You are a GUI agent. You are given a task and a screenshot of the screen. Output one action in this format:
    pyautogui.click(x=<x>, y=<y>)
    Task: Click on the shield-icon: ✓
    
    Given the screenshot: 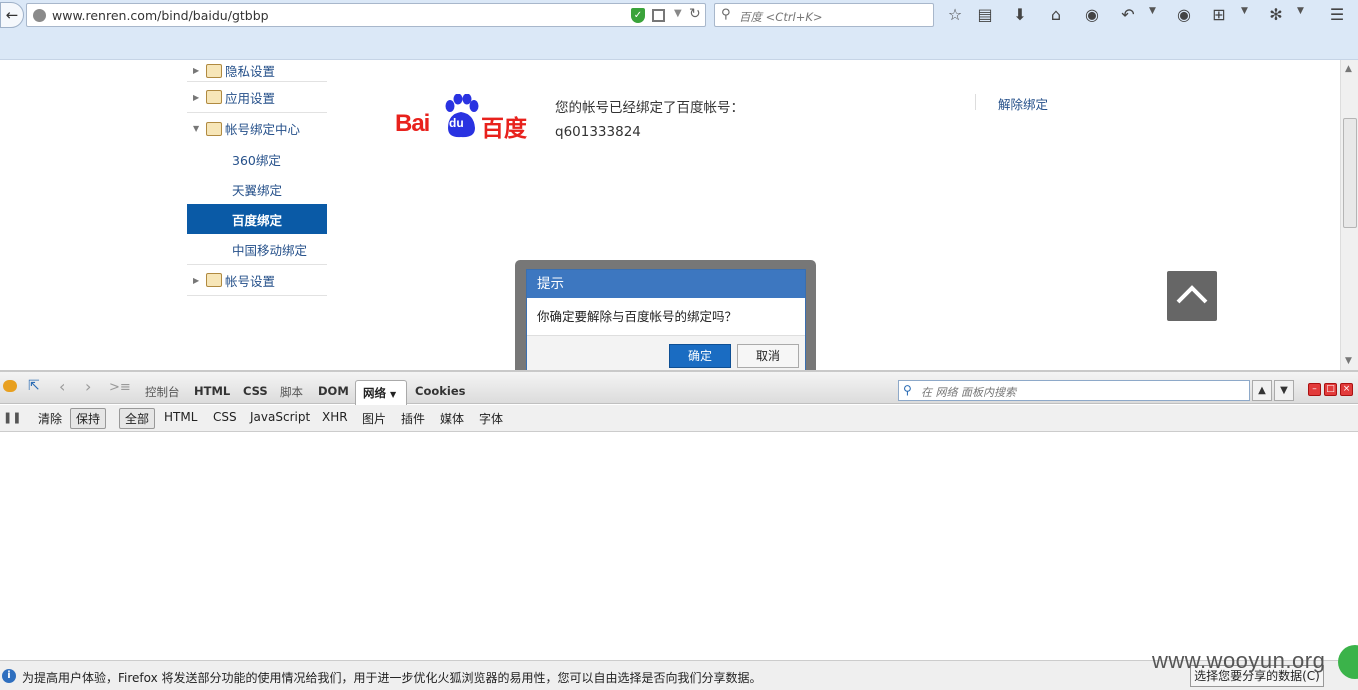 What is the action you would take?
    pyautogui.click(x=638, y=15)
    